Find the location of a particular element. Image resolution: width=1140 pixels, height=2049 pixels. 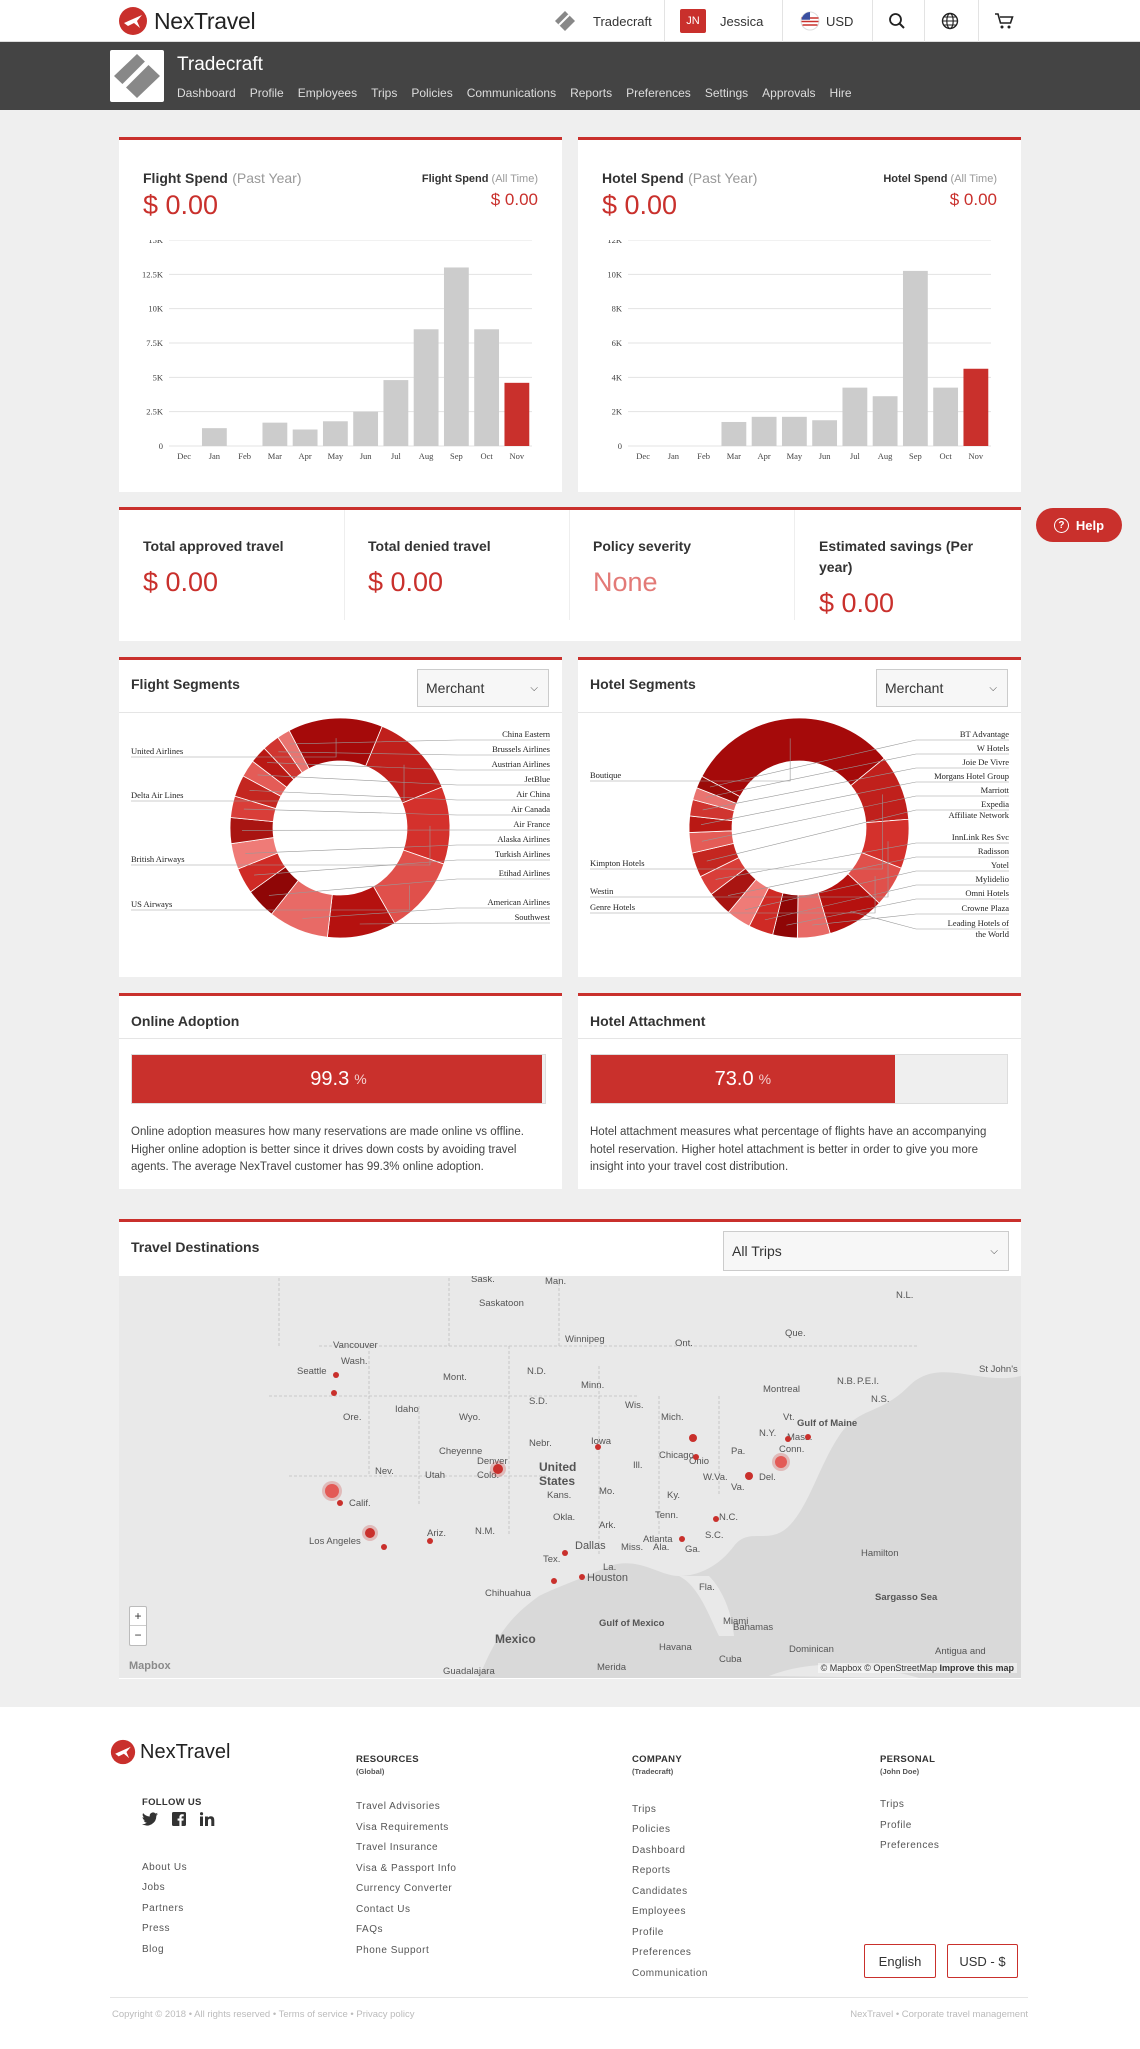

online-adoption-value: 99.3 is located at coordinates (330, 1078).